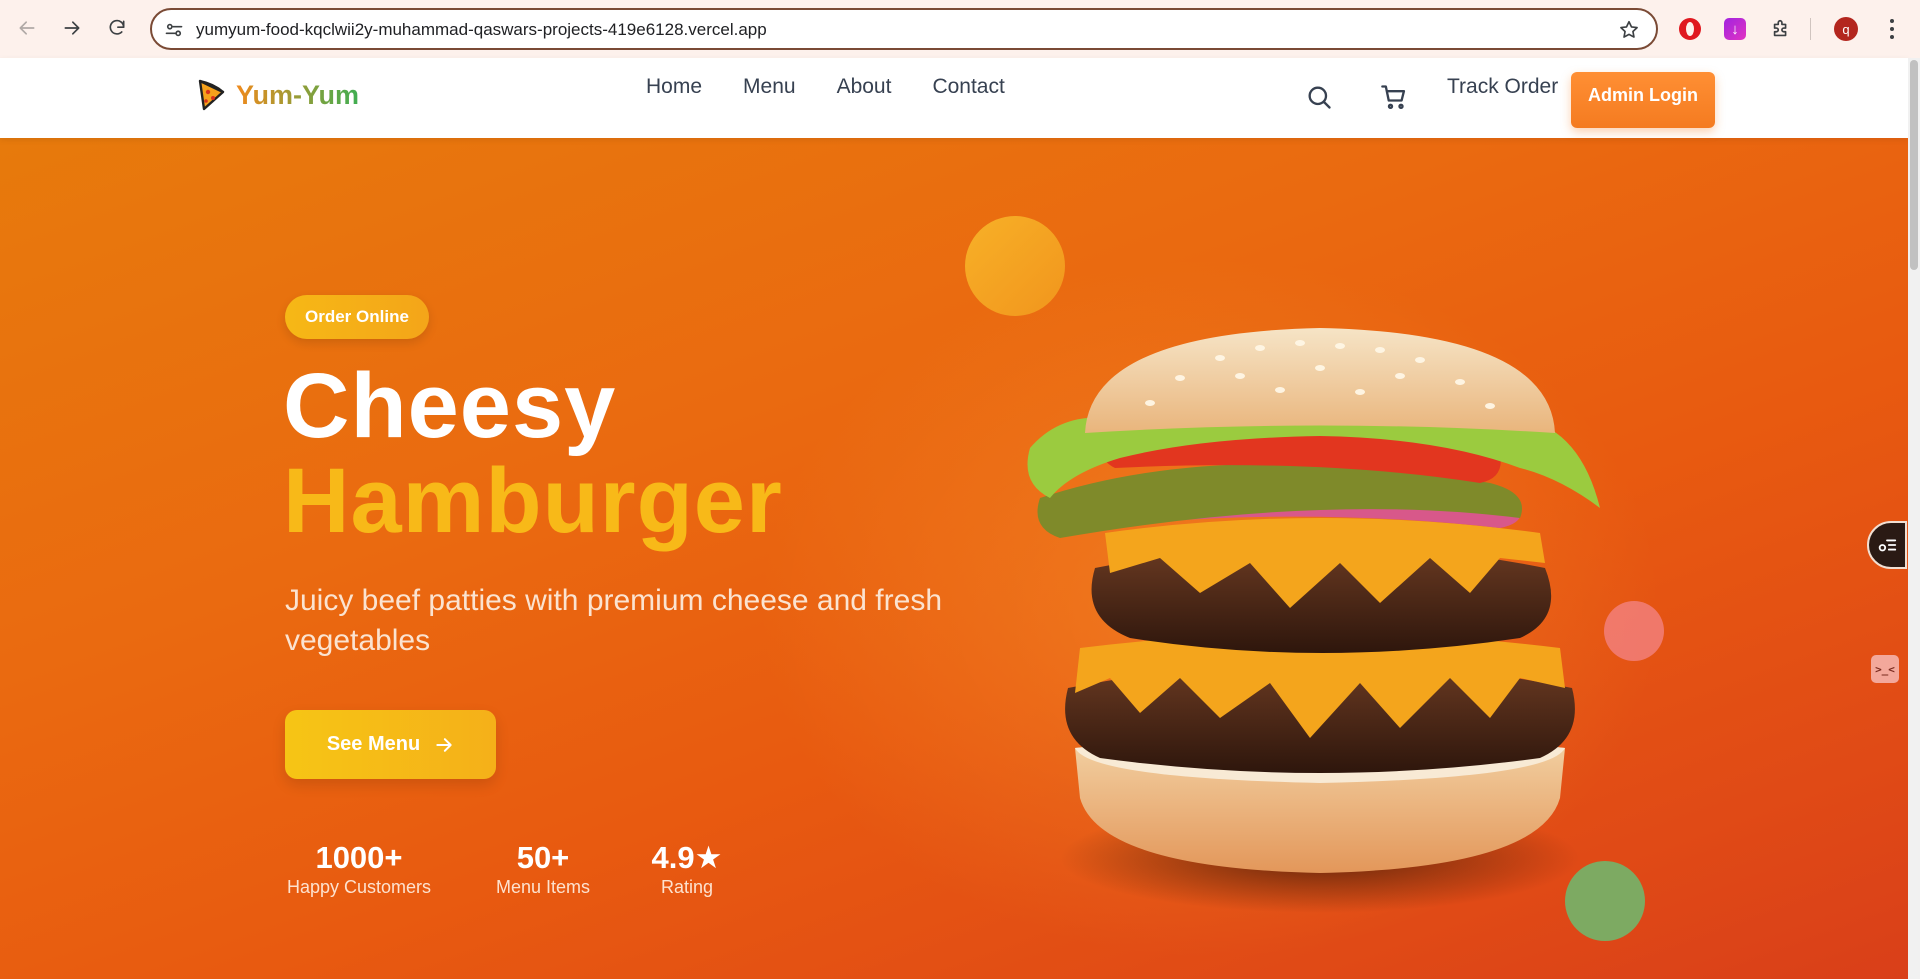 This screenshot has width=1920, height=979. I want to click on stat-value: 1000+, so click(359, 857).